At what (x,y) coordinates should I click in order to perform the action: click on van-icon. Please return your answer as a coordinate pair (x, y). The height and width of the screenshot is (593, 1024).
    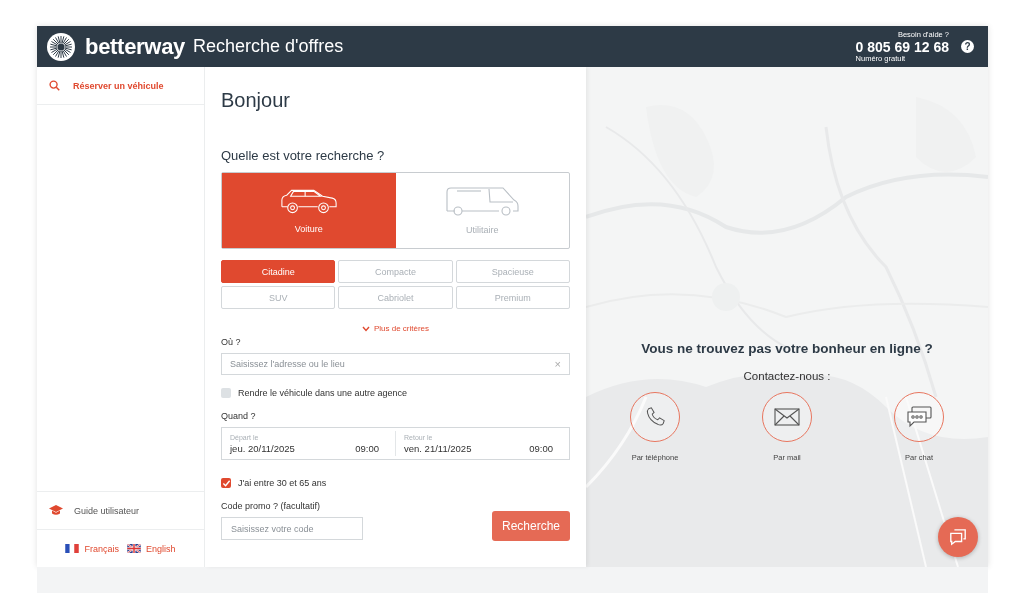
    Looking at the image, I should click on (482, 202).